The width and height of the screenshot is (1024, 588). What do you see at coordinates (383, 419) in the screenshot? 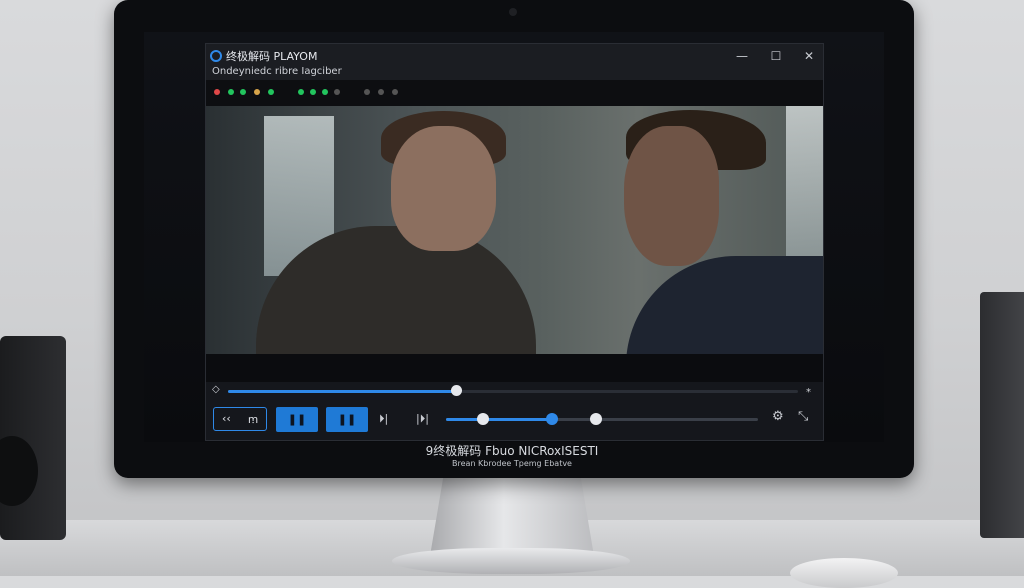
I see `step-forward-icon: ⏵|` at bounding box center [383, 419].